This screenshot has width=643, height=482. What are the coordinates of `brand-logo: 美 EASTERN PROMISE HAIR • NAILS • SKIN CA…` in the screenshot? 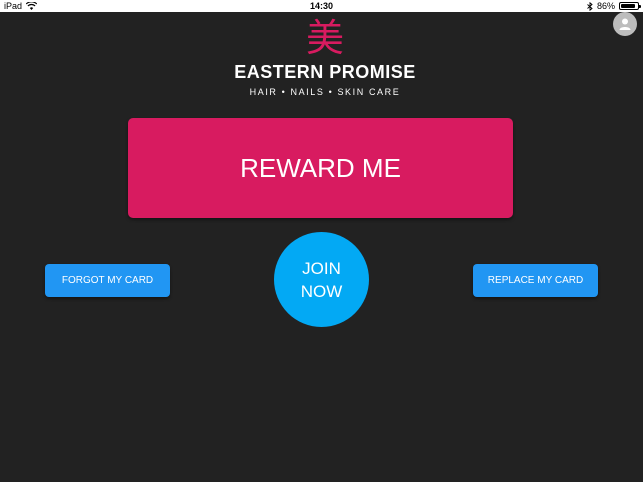 It's located at (325, 61).